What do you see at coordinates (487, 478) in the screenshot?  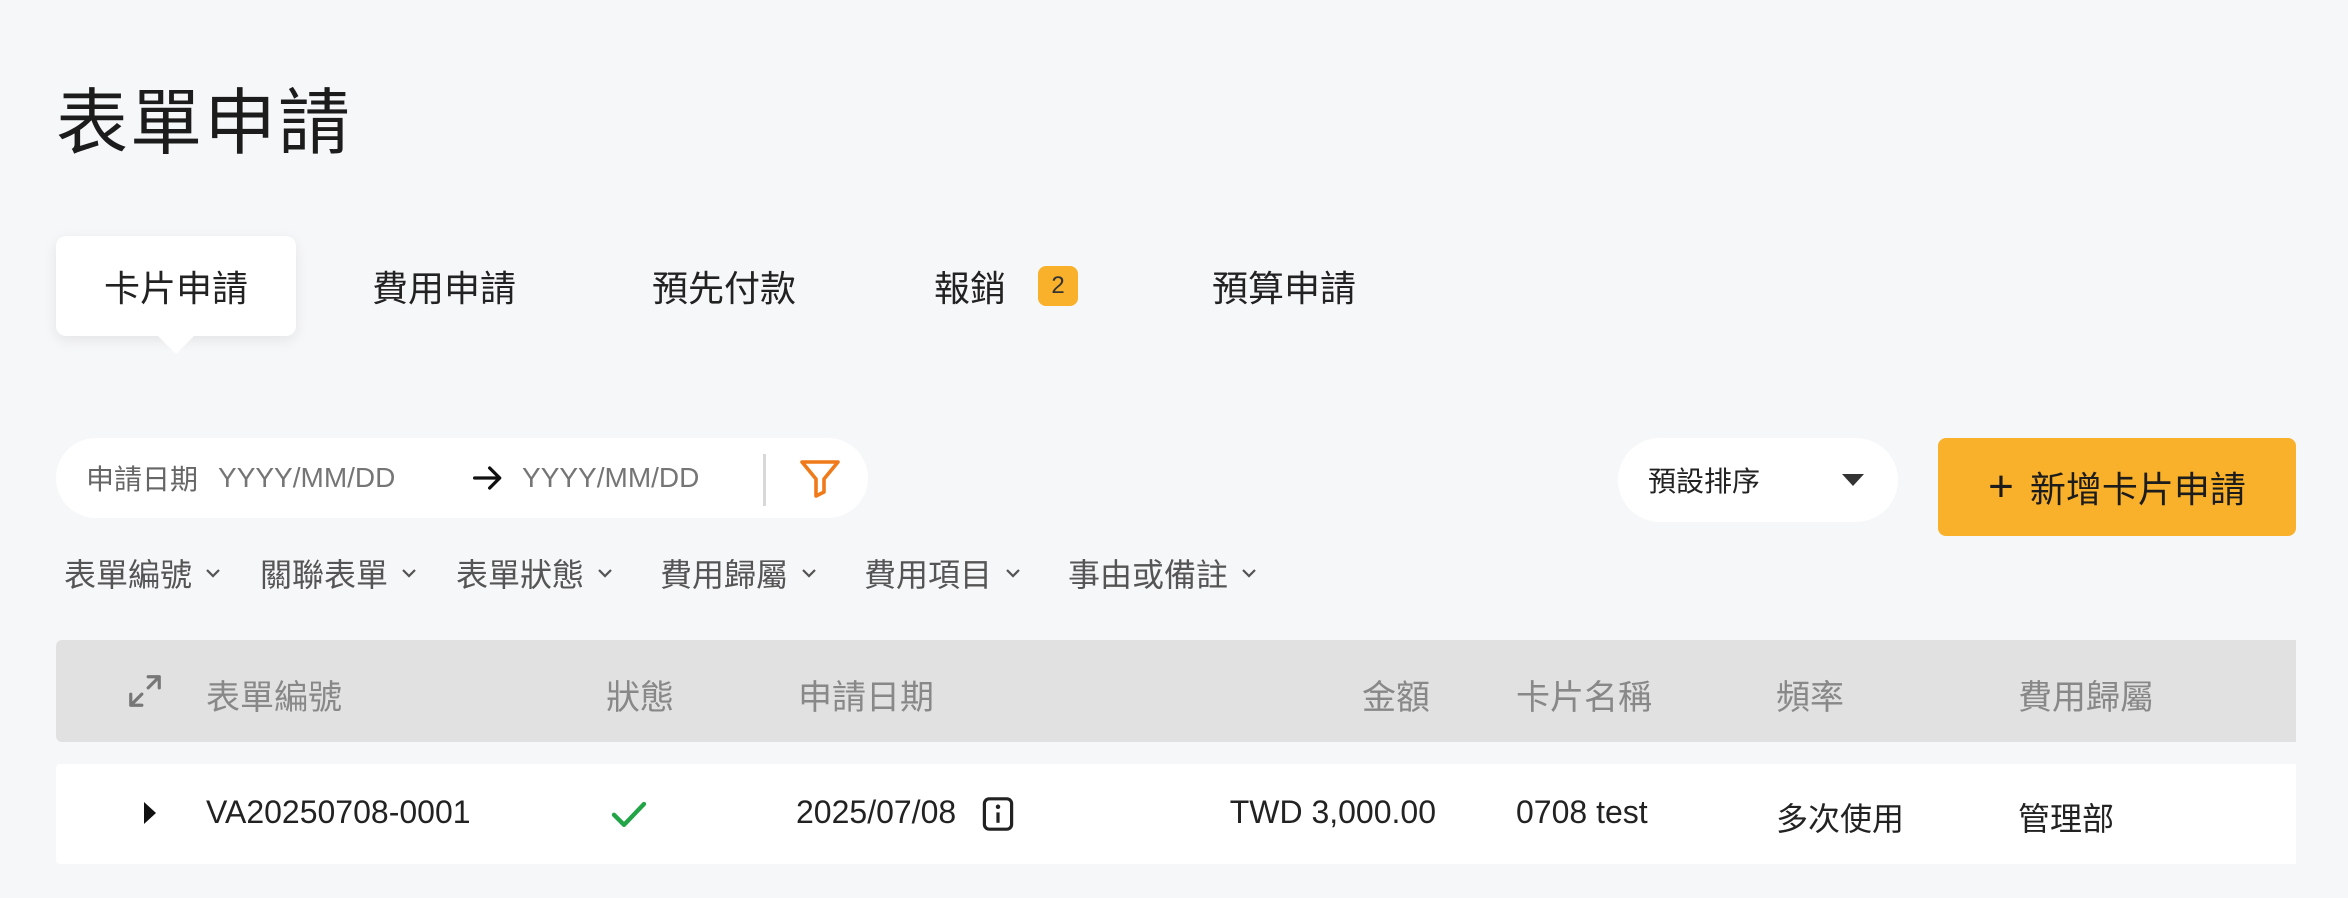 I see `arrow-right-icon` at bounding box center [487, 478].